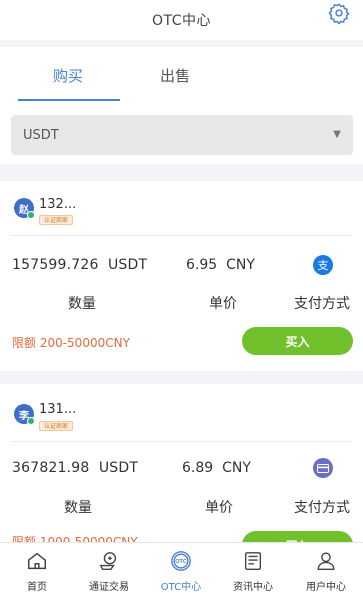 The image size is (363, 600). Describe the element at coordinates (37, 571) in the screenshot. I see `nav-item-home: 首页` at that location.